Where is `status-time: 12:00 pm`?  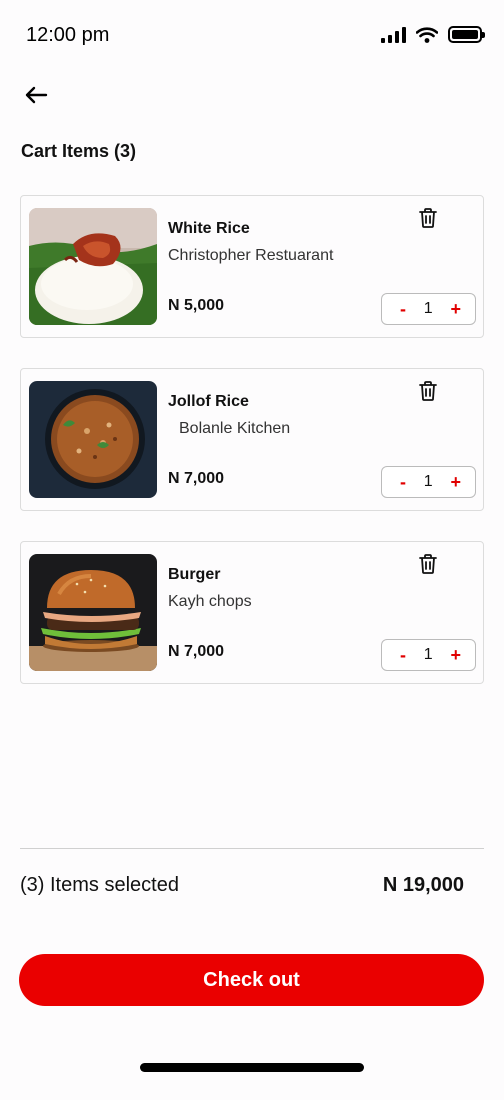 status-time: 12:00 pm is located at coordinates (68, 35).